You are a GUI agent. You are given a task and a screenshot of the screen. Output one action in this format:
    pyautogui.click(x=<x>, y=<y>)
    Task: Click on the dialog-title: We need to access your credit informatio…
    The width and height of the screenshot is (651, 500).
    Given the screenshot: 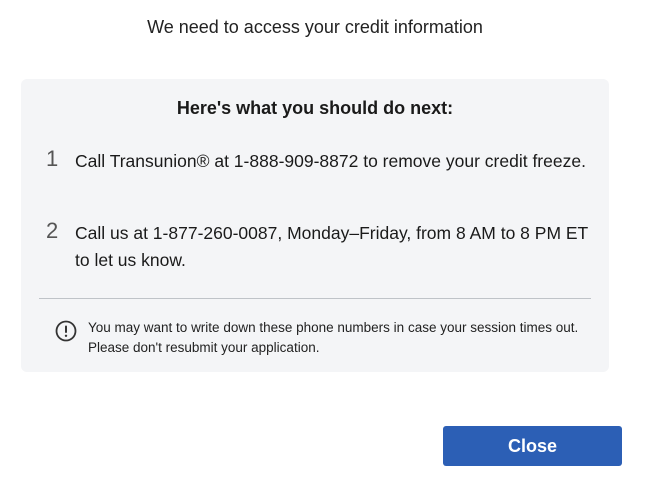 What is the action you would take?
    pyautogui.click(x=315, y=27)
    